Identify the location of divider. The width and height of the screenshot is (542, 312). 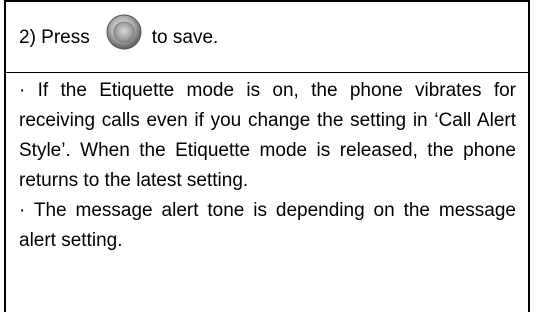
(267, 72).